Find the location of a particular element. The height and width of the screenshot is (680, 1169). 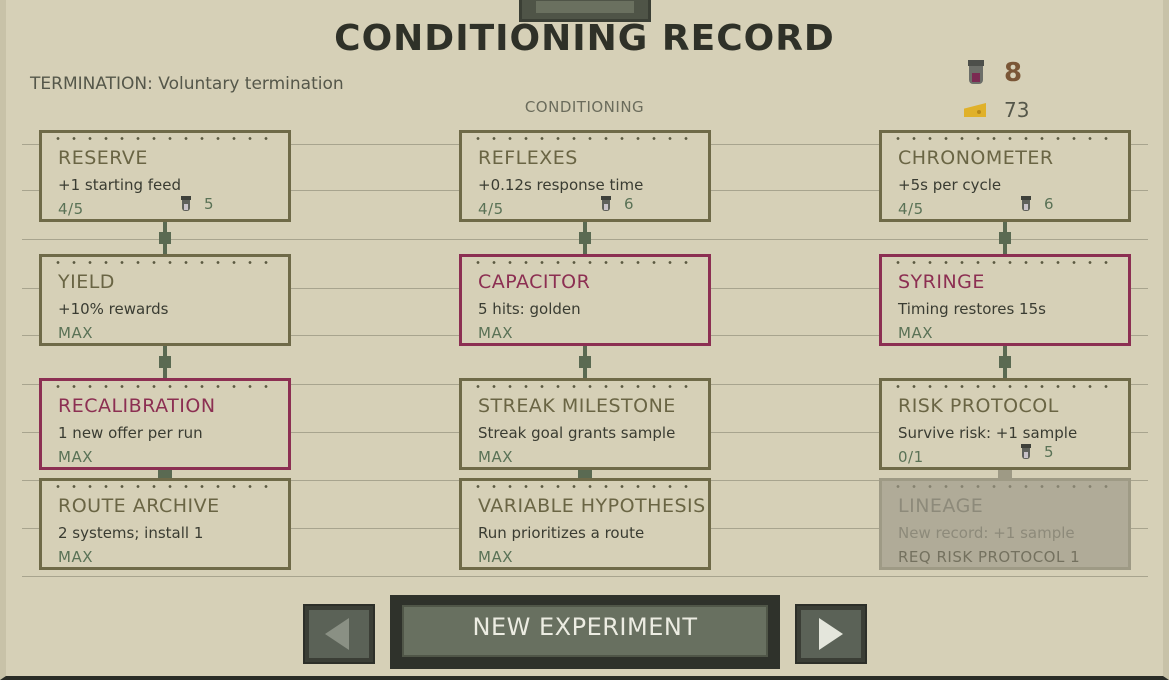

card-status: REQ RISK PROTOCOL 1 is located at coordinates (989, 557).